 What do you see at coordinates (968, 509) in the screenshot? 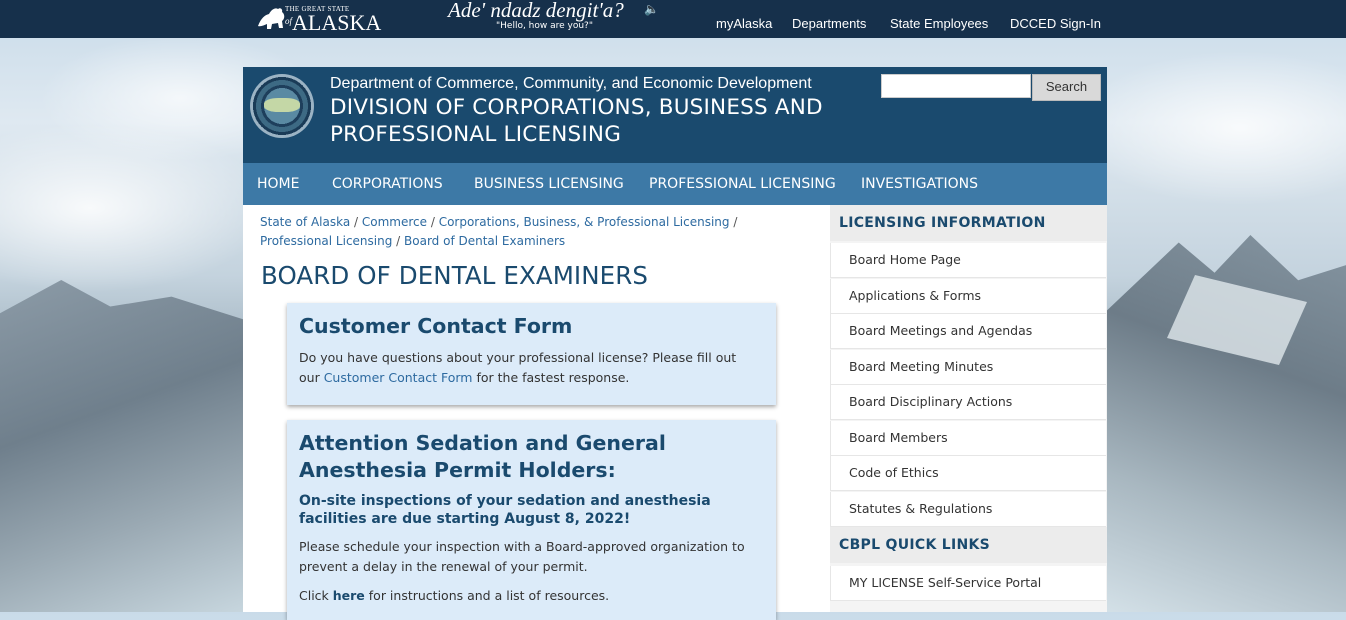
I see `sidebar-item-statutes-regulations: Statutes & Regulations` at bounding box center [968, 509].